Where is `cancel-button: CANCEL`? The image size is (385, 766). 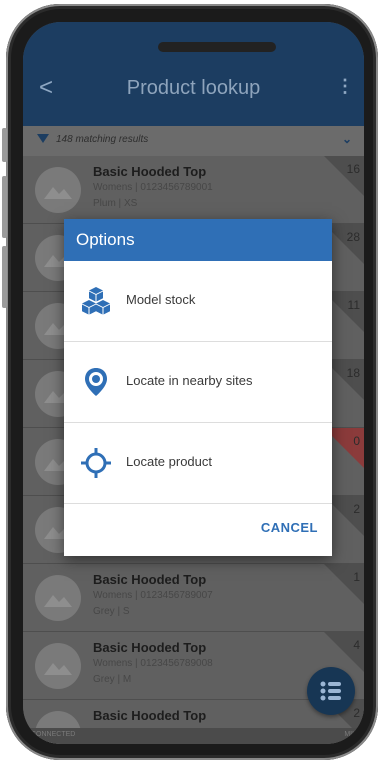
cancel-button: CANCEL is located at coordinates (289, 527).